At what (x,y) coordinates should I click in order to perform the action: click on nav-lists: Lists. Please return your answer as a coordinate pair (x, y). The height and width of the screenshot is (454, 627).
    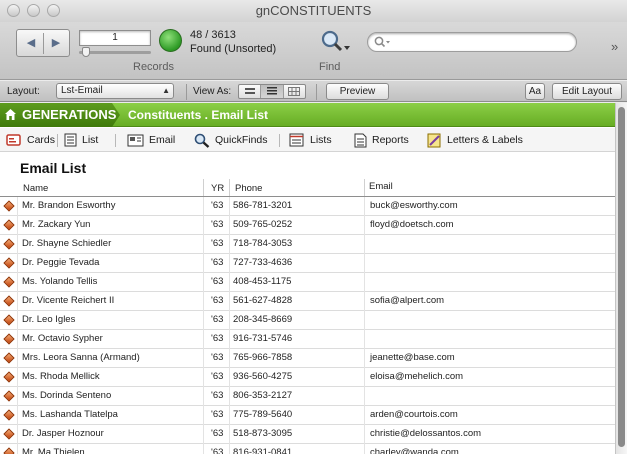
    Looking at the image, I should click on (310, 140).